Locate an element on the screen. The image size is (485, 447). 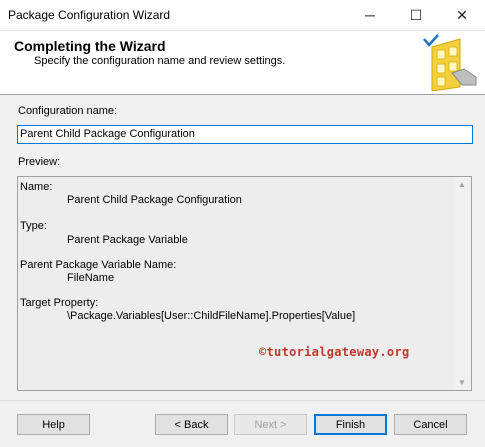
preview-target-label: Target Property: is located at coordinates (59, 303).